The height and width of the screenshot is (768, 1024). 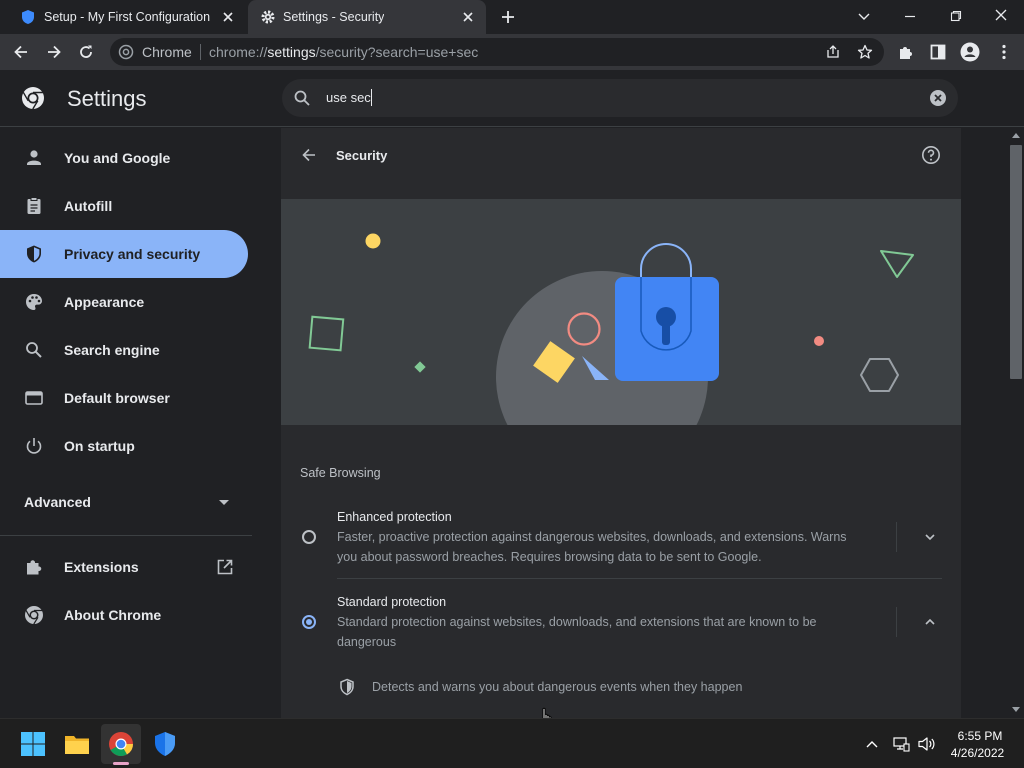 I want to click on collapse-chevron-icon, so click(x=930, y=622).